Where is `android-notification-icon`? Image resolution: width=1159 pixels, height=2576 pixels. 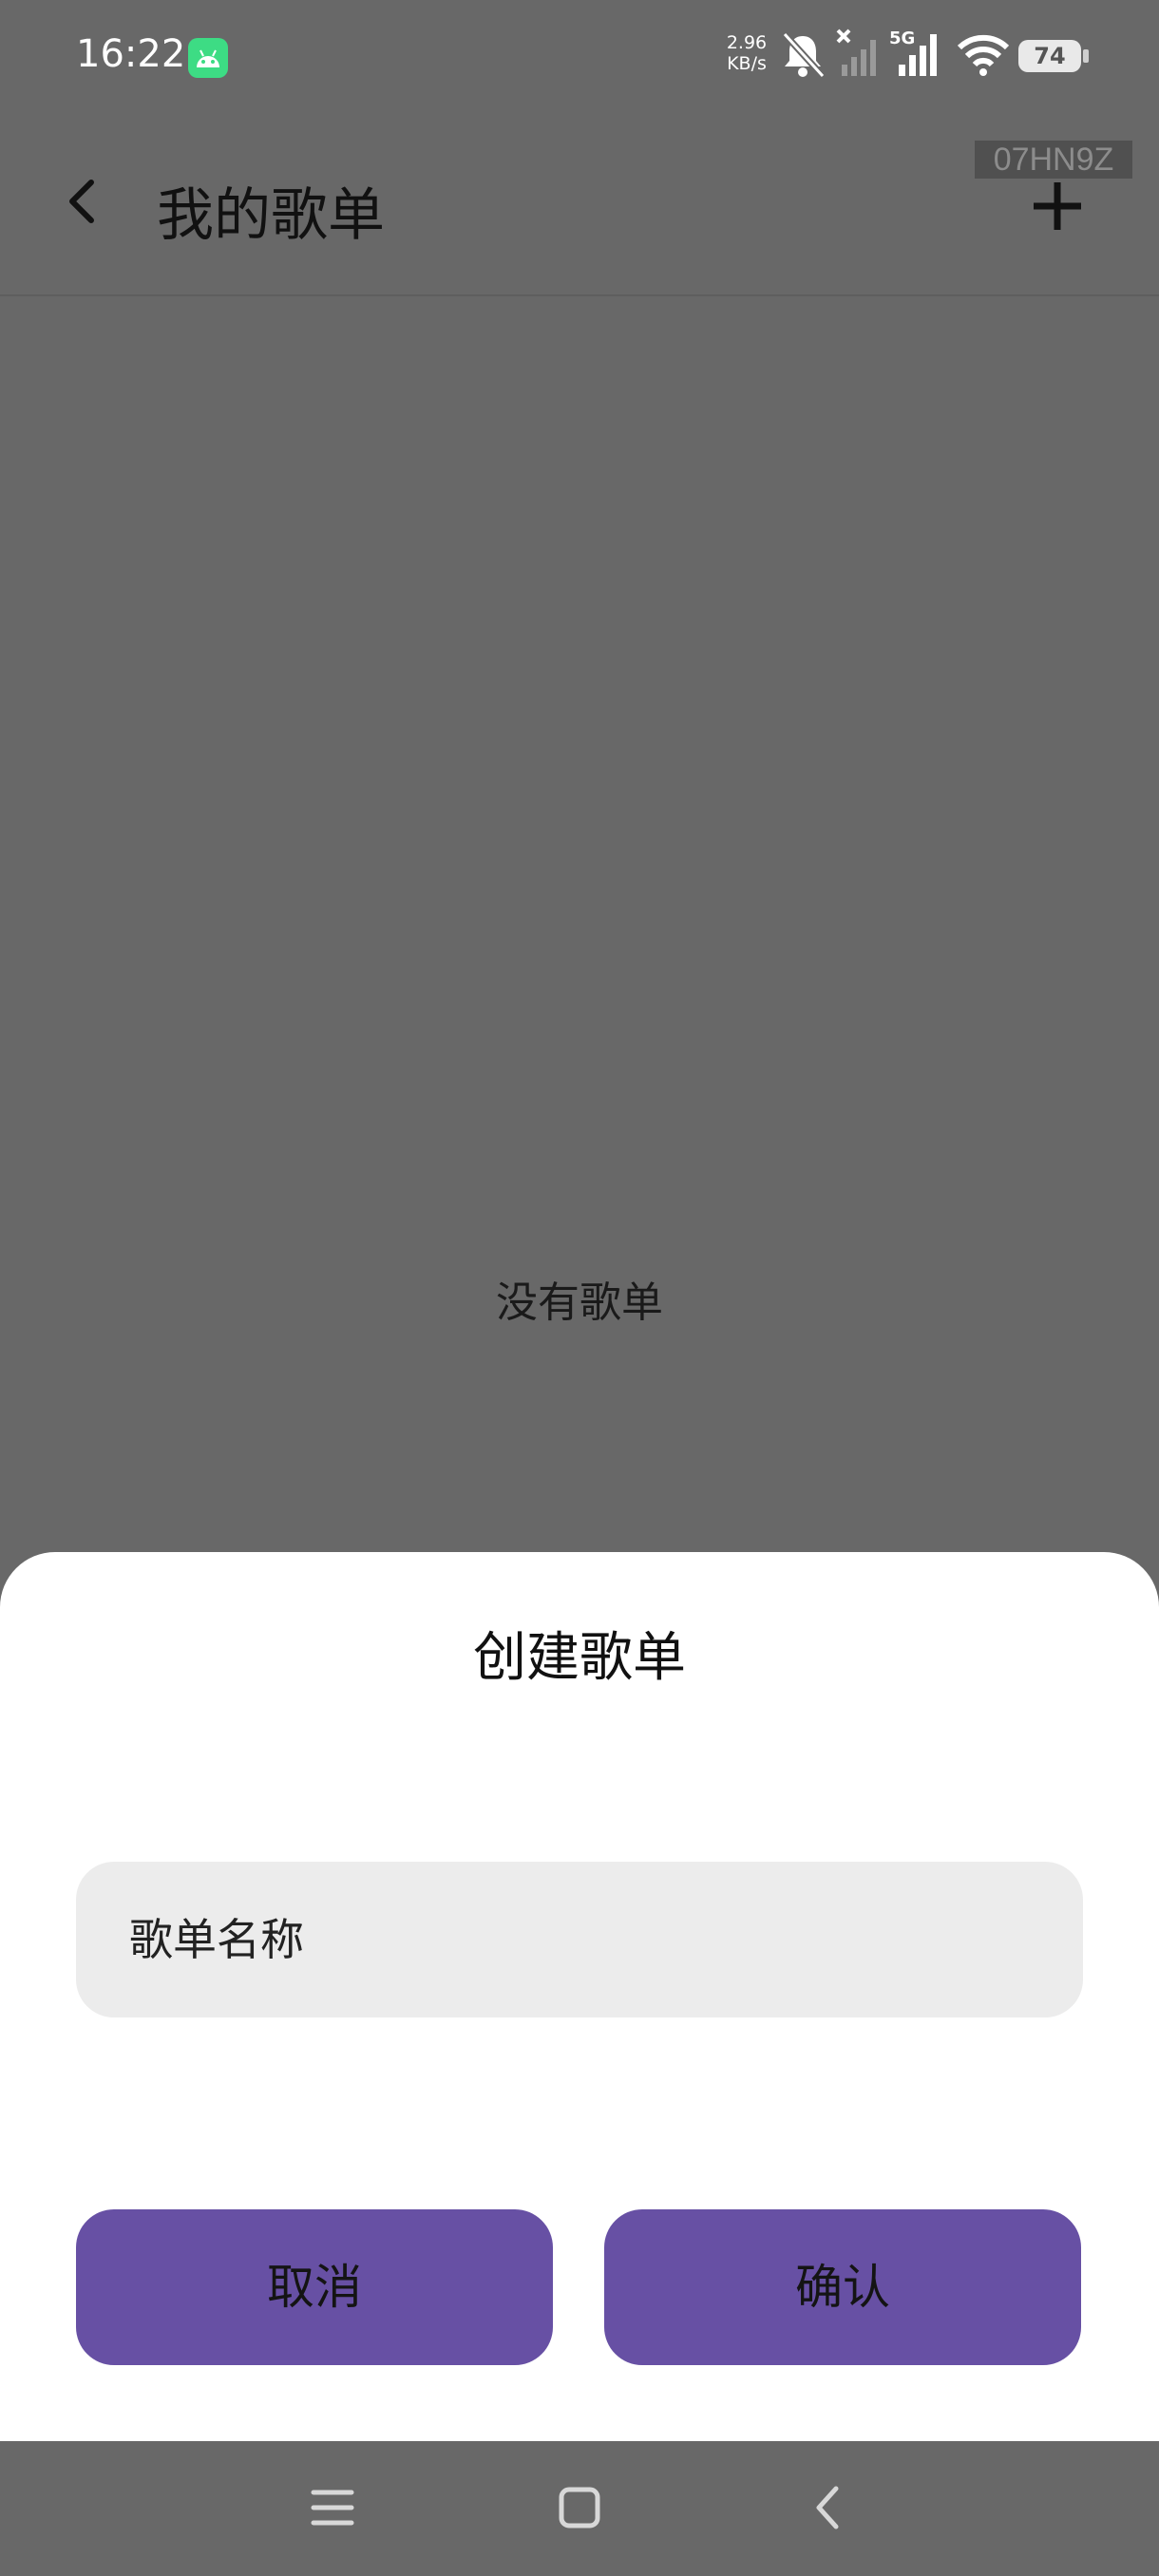 android-notification-icon is located at coordinates (208, 58).